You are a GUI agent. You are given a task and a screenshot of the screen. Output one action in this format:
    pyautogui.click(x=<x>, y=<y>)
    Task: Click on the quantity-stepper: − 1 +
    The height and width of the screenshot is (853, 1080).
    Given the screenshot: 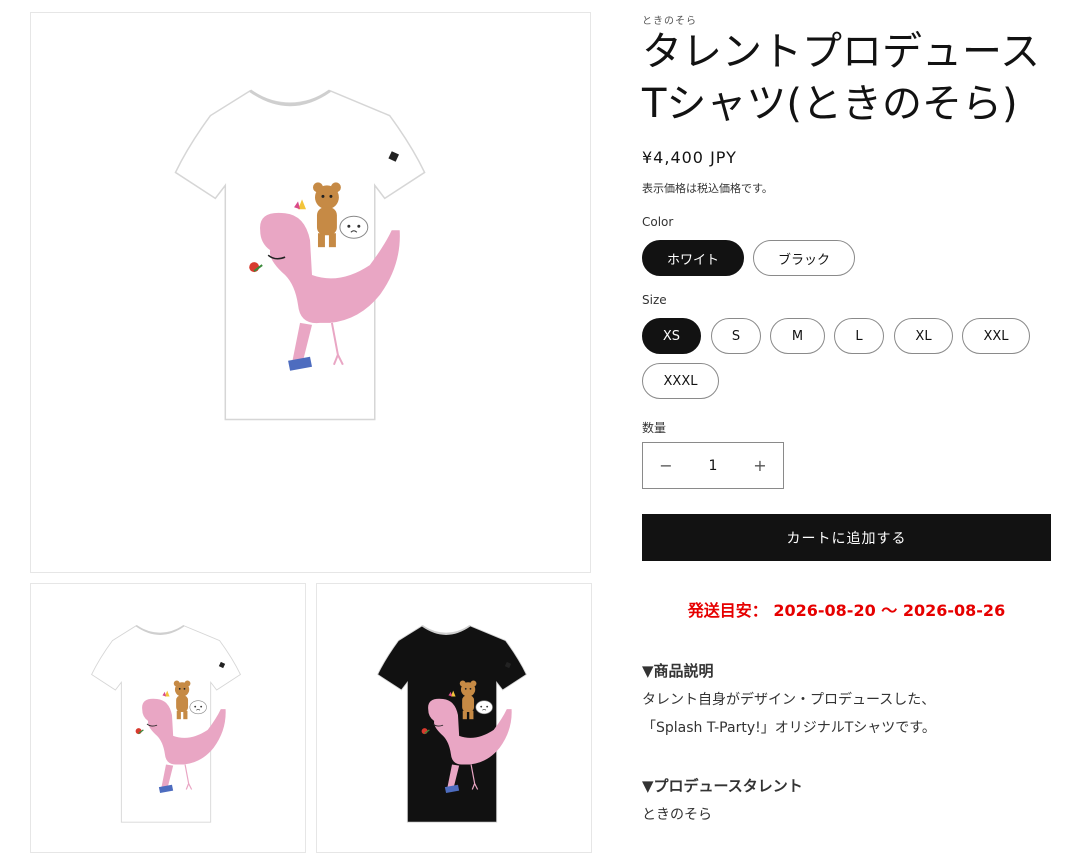 What is the action you would take?
    pyautogui.click(x=713, y=465)
    